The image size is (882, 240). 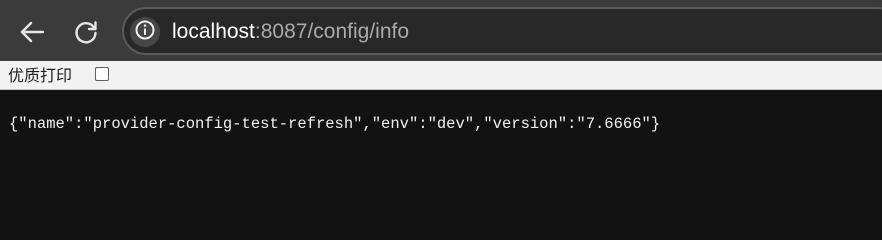 I want to click on url-text: localhost:8087/config/info, so click(x=290, y=32).